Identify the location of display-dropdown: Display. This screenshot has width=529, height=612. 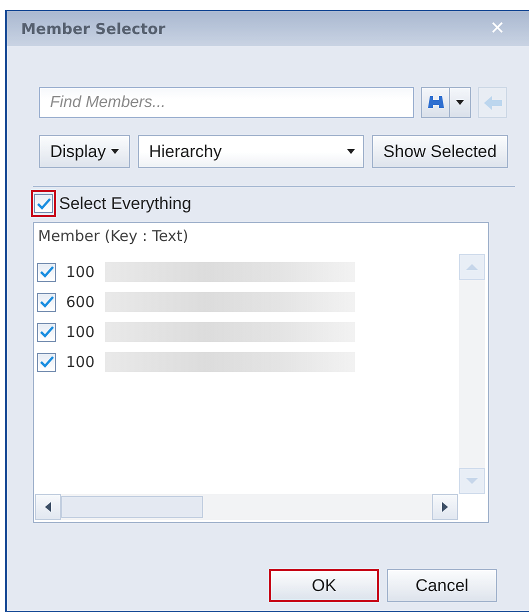
(84, 151).